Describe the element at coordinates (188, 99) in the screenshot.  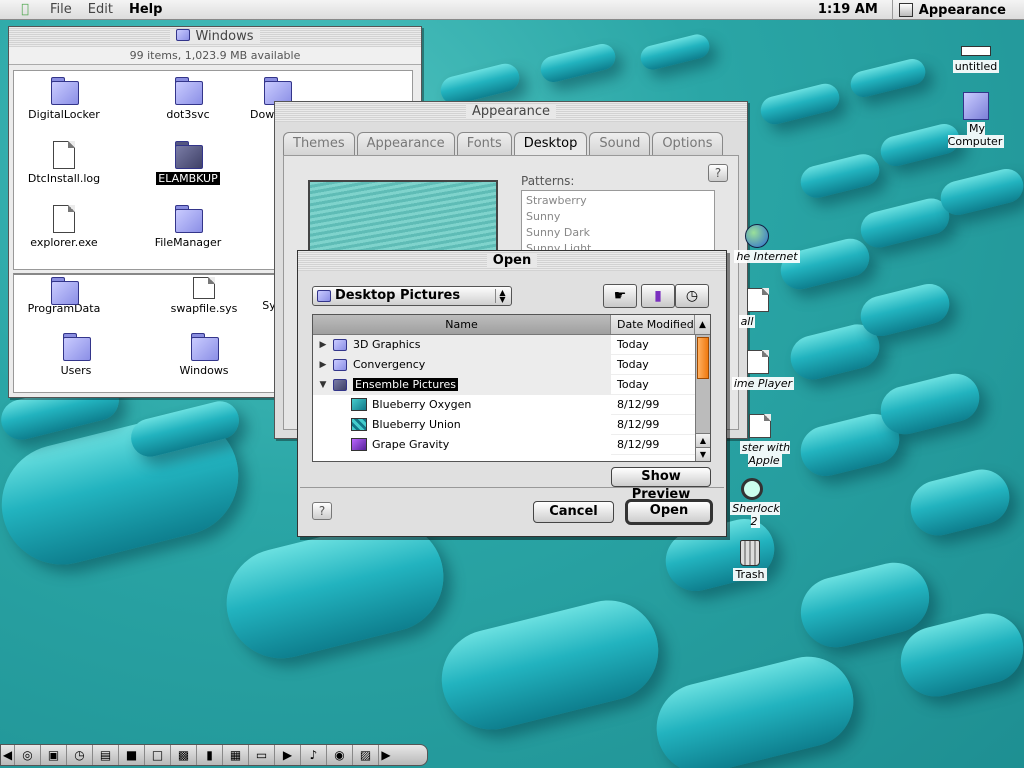
I see `file-icon-dot3svc: dot3svc` at that location.